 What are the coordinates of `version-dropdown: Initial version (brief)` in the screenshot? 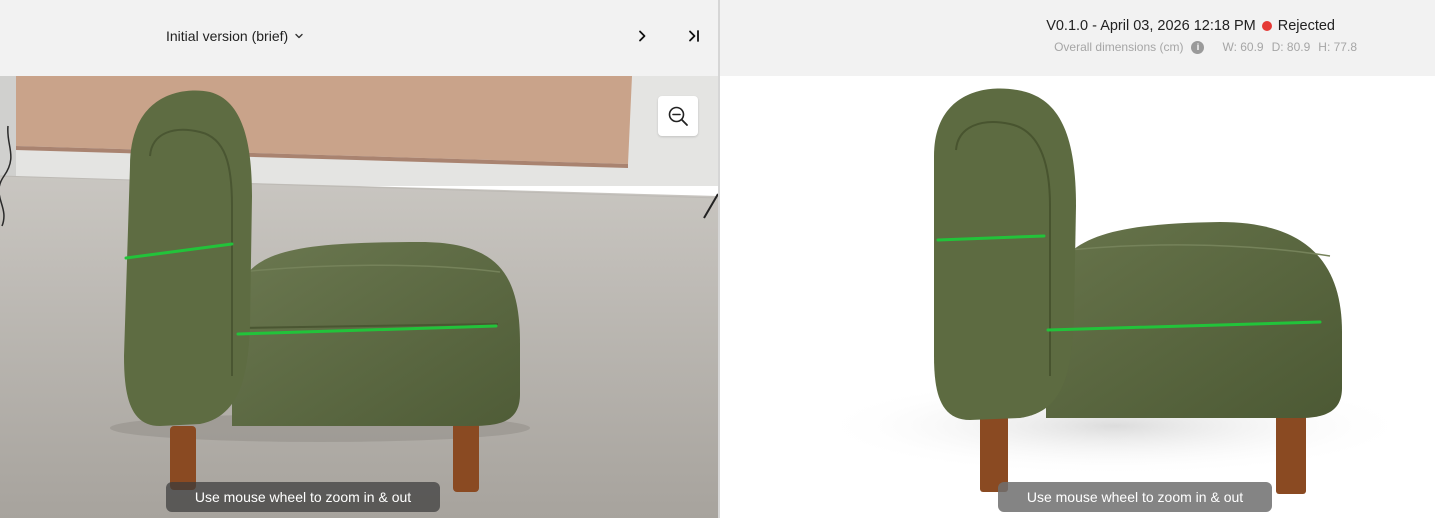 It's located at (235, 36).